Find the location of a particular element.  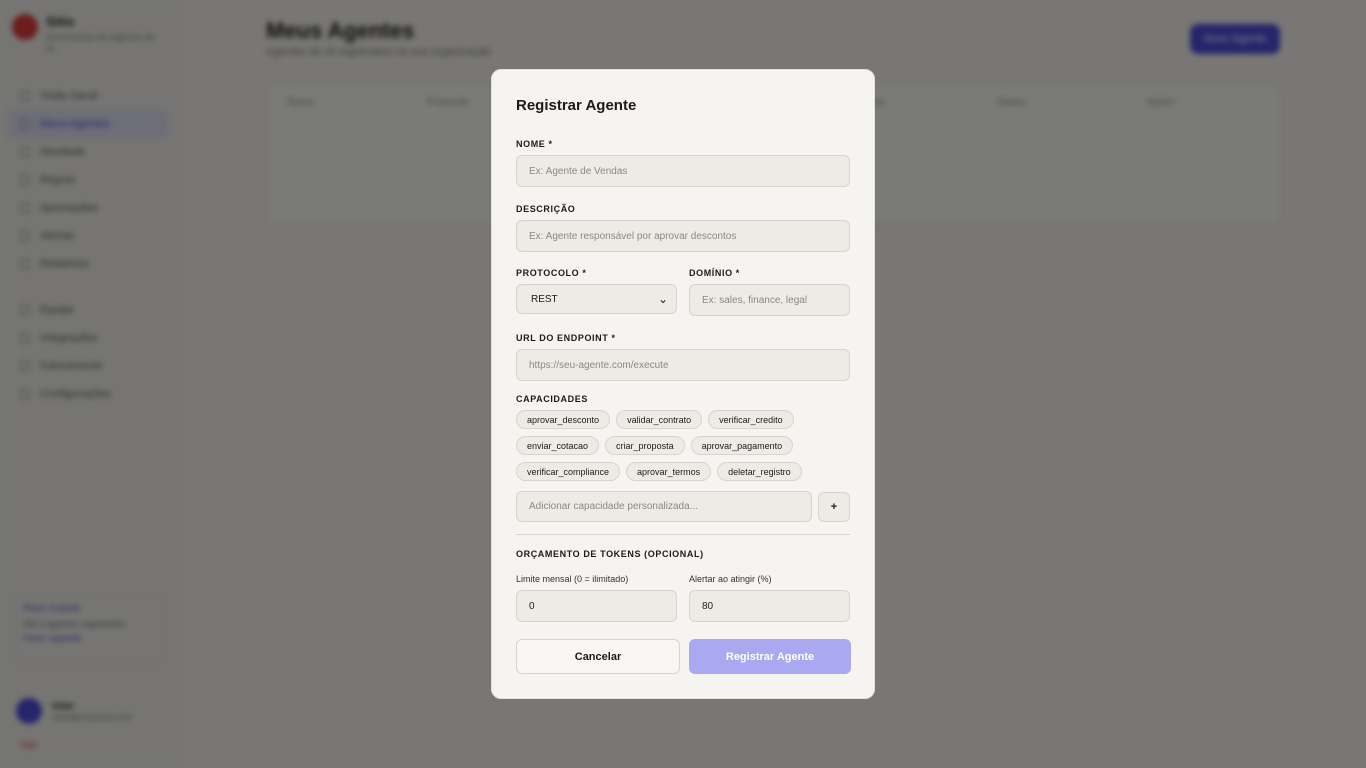

domain-input is located at coordinates (769, 300).